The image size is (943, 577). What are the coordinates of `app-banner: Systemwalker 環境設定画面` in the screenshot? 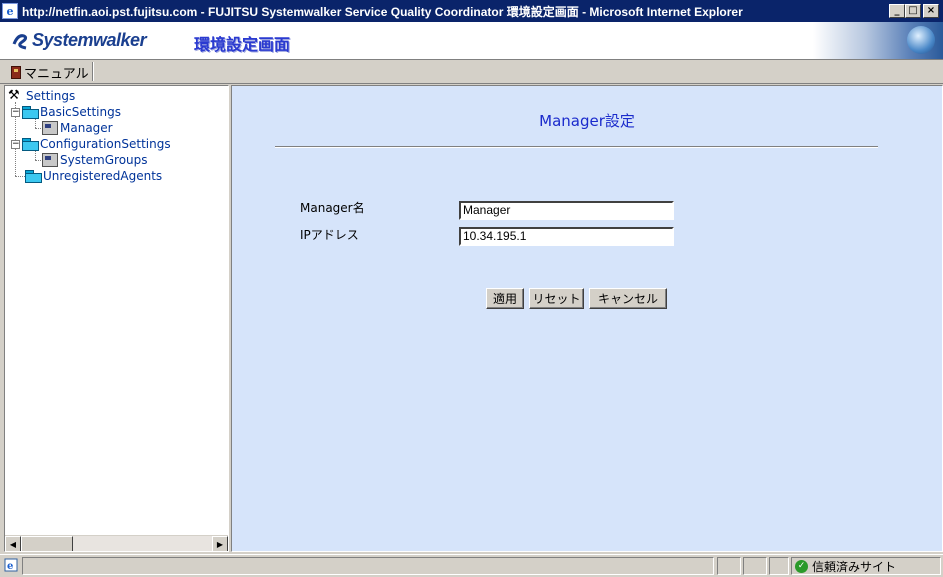 It's located at (471, 41).